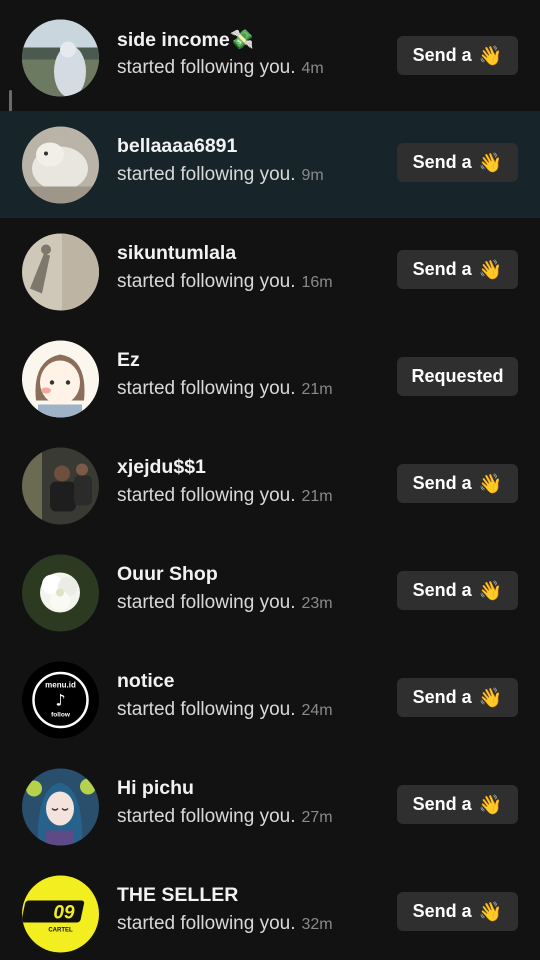 The image size is (540, 960). I want to click on username: xjejdu$$1, so click(161, 467).